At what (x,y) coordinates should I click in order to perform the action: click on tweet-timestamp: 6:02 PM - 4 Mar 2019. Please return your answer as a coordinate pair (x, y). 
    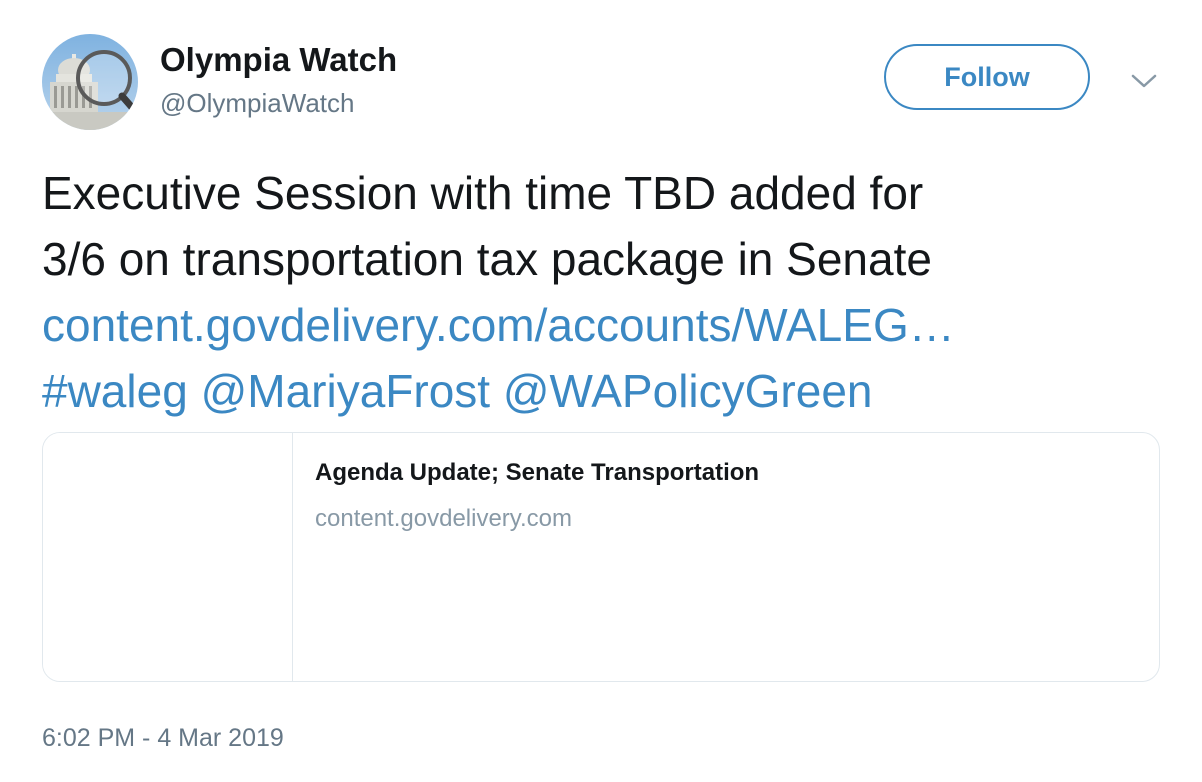
    Looking at the image, I should click on (163, 738).